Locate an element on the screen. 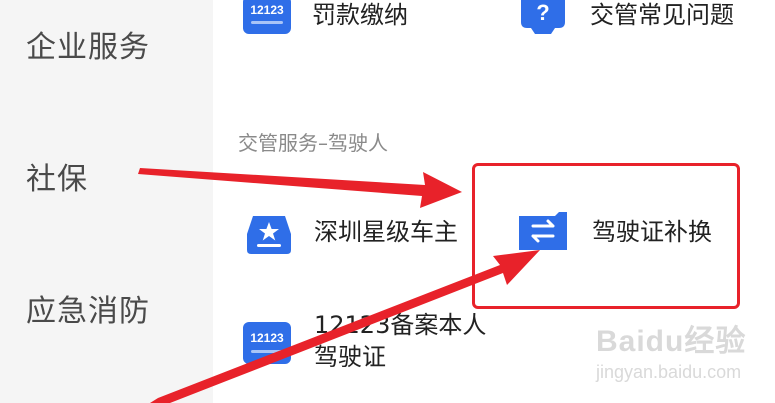 Image resolution: width=775 pixels, height=403 pixels. baidu-watermark: Baidu经验 jingyan.baidu.com is located at coordinates (671, 349).